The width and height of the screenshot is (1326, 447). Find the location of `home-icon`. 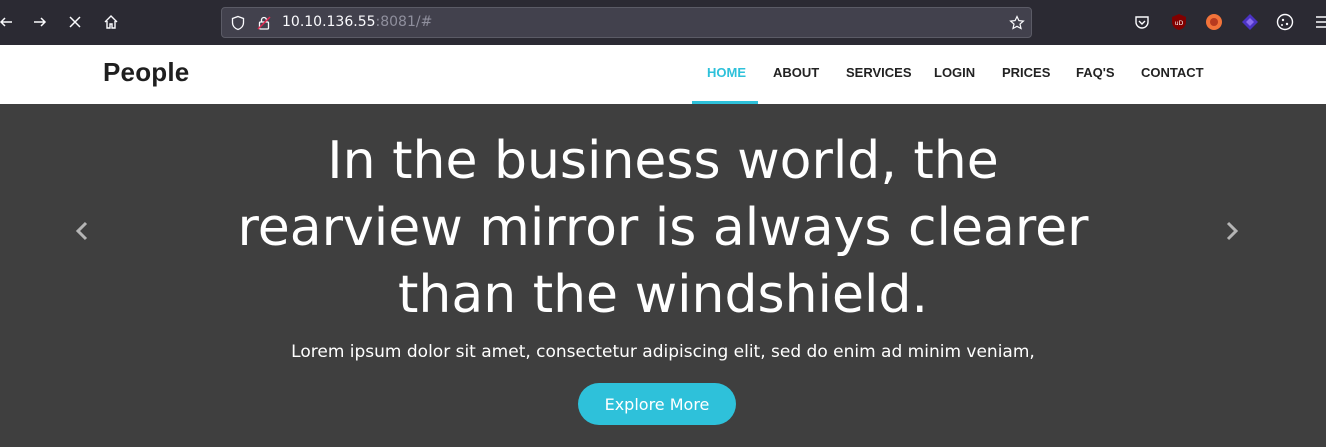

home-icon is located at coordinates (111, 22).